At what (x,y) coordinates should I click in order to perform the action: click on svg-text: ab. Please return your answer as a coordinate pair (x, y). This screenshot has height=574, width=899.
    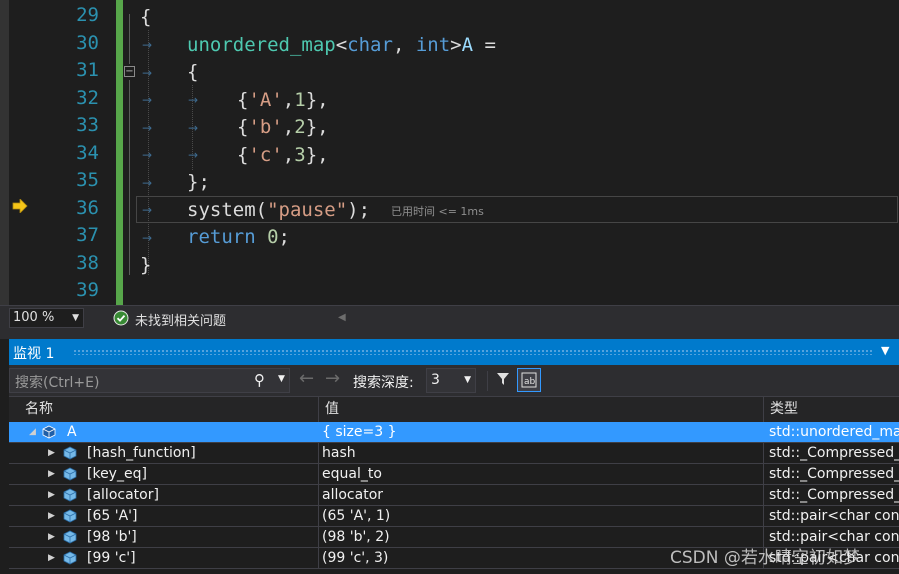
    Looking at the image, I should click on (530, 382).